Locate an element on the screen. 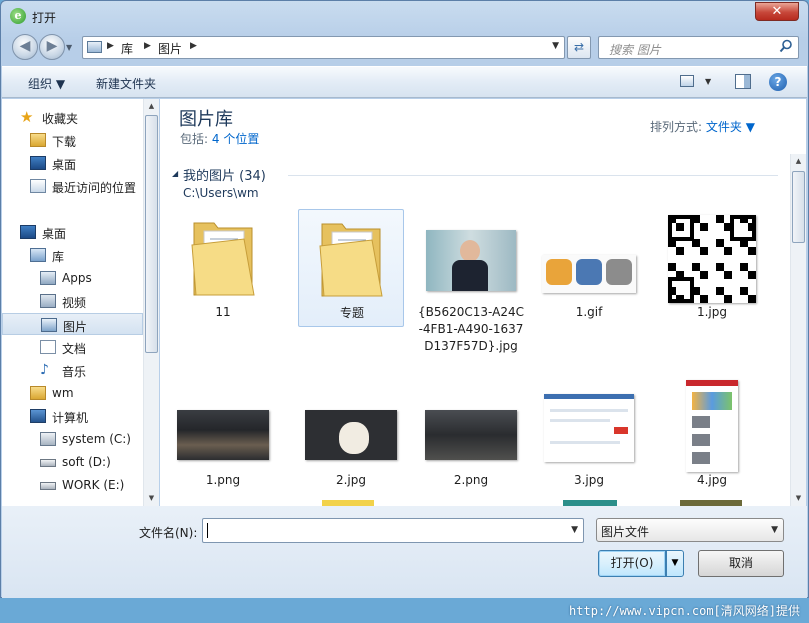 The width and height of the screenshot is (809, 623). sidebar-item-label: 图片 is located at coordinates (75, 327).